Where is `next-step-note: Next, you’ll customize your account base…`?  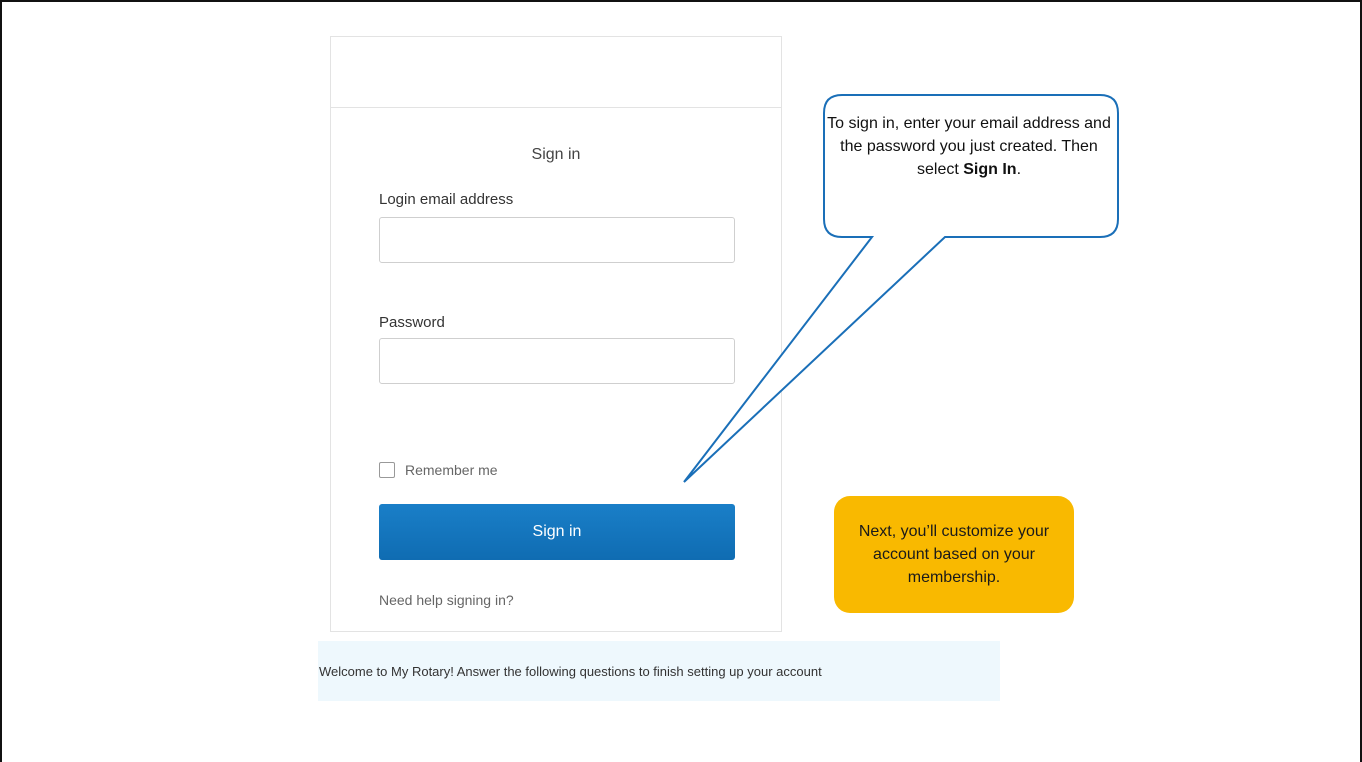 next-step-note: Next, you’ll customize your account base… is located at coordinates (954, 554).